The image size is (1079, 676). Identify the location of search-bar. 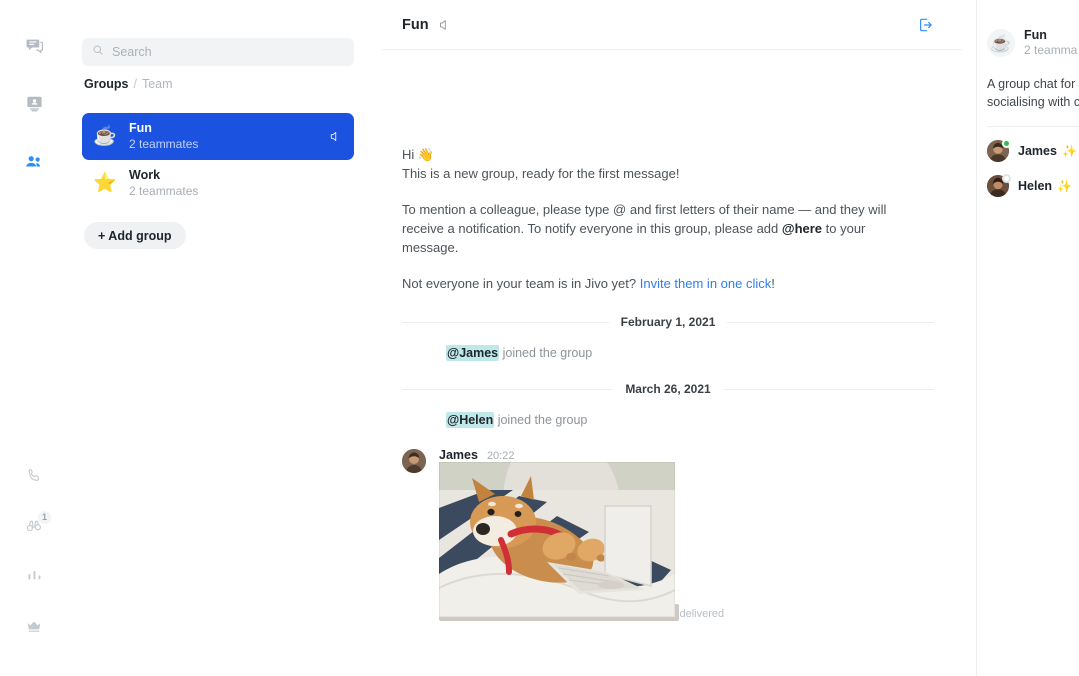
(218, 52).